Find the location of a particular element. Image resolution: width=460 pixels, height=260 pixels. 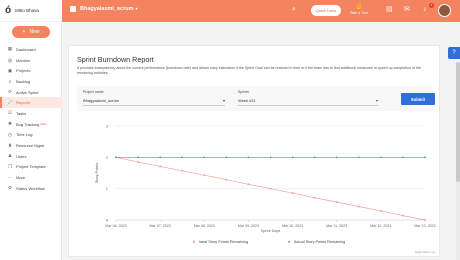

take-tour-button: ☝ Take a Tour is located at coordinates (359, 8).